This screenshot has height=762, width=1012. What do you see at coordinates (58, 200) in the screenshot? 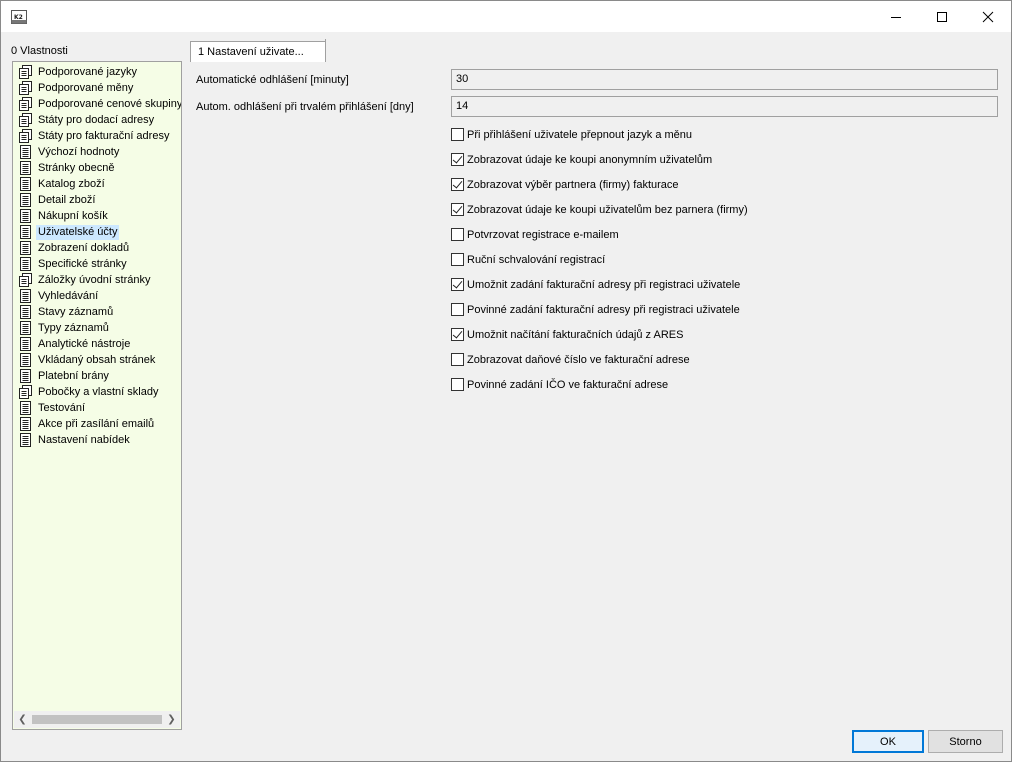
I see `tree-item: Detail zboží` at bounding box center [58, 200].